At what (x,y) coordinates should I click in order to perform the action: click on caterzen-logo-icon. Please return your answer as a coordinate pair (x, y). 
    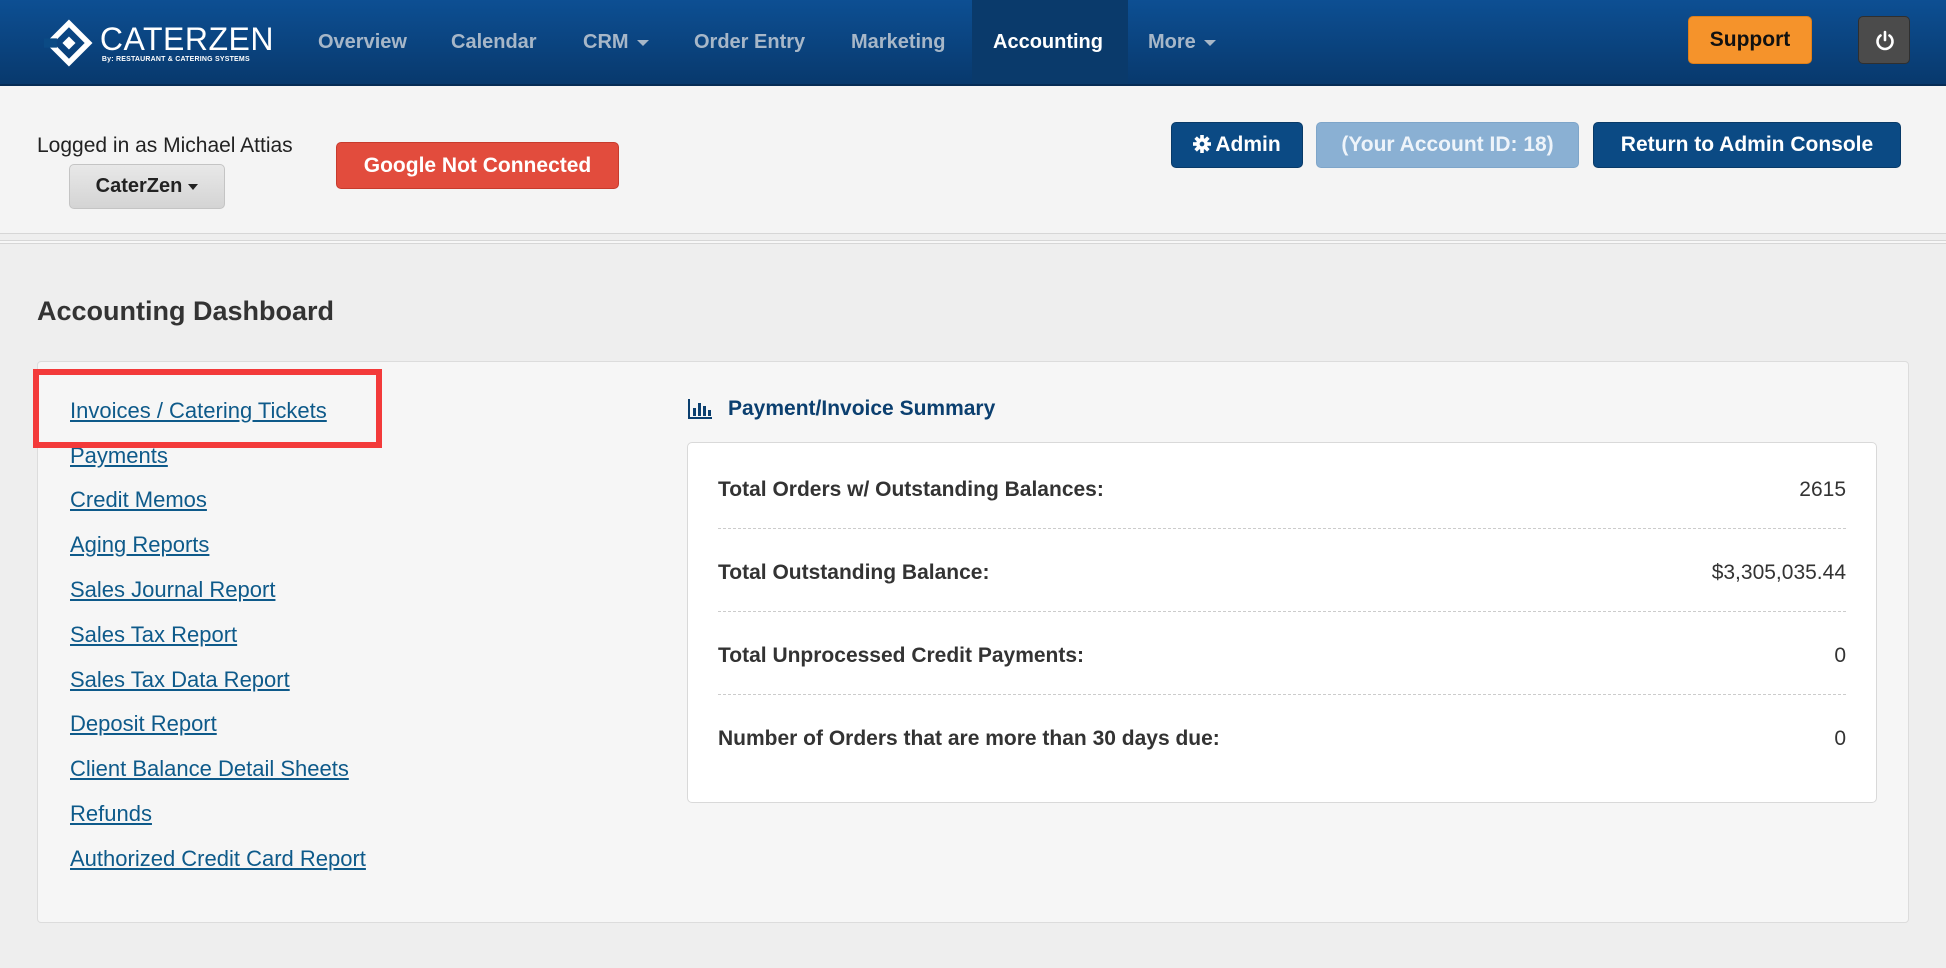
    Looking at the image, I should click on (68, 43).